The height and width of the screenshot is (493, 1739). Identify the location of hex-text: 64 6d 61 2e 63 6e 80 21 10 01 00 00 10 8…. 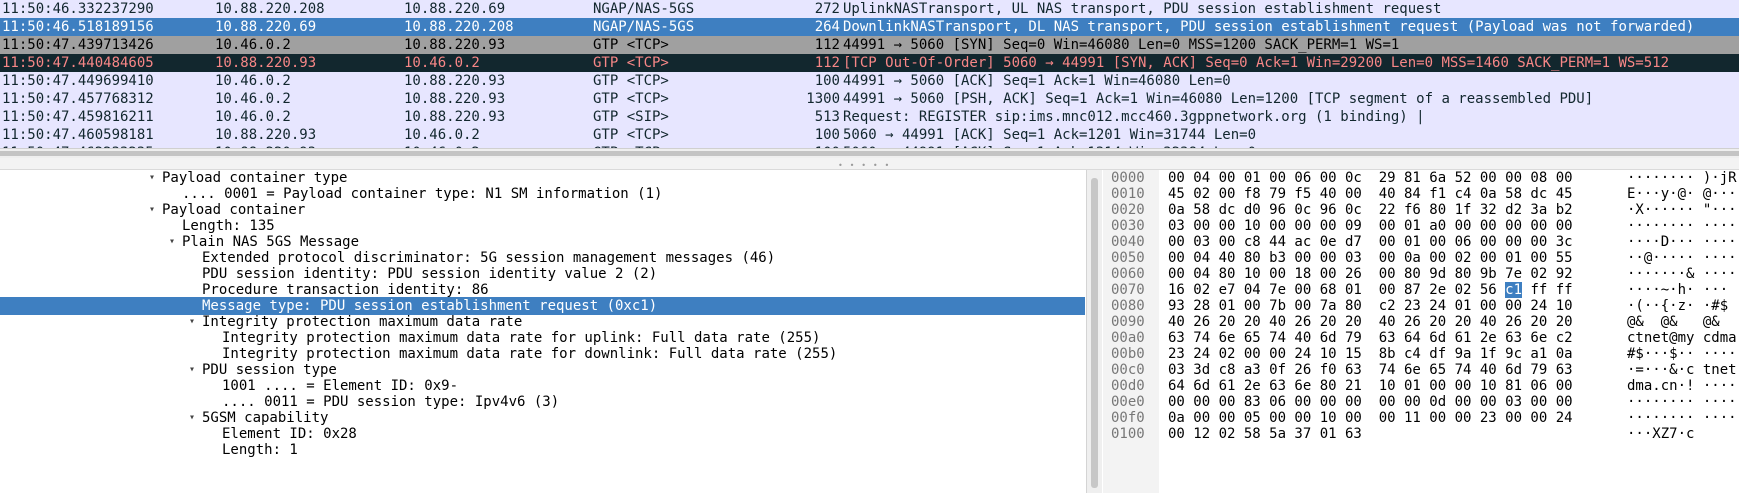
(1370, 386).